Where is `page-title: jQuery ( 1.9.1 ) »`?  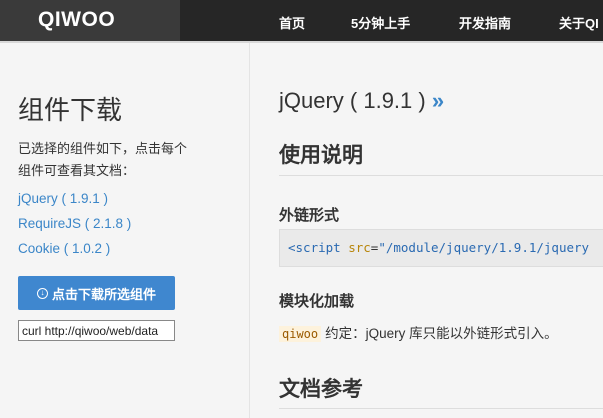 page-title: jQuery ( 1.9.1 ) » is located at coordinates (361, 101).